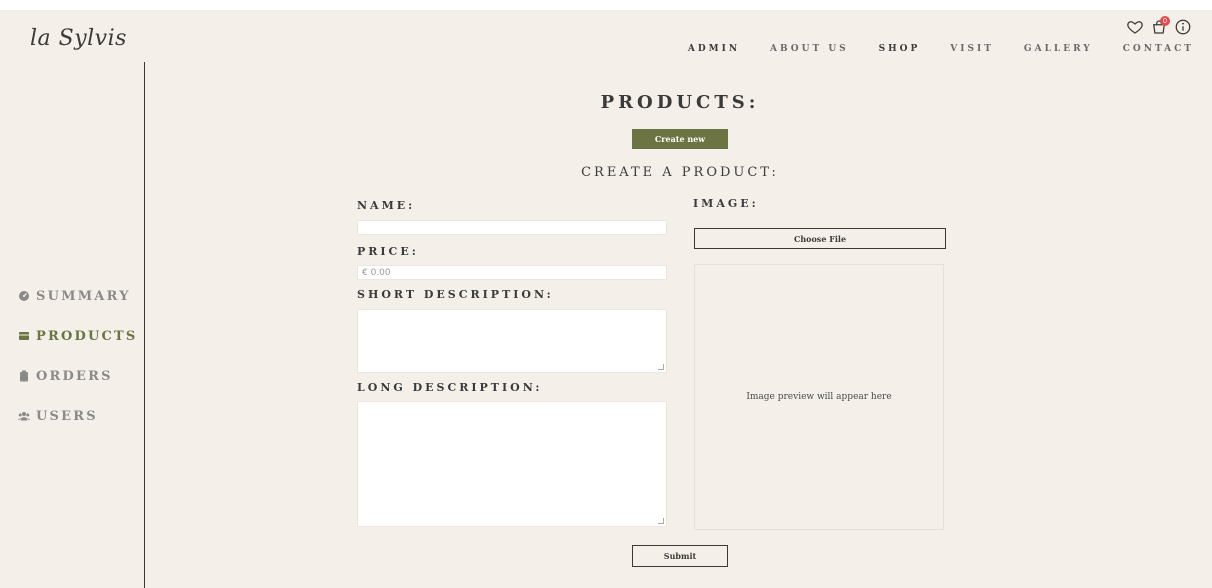 The image size is (1212, 588). What do you see at coordinates (972, 49) in the screenshot?
I see `nav-visit: VISIT` at bounding box center [972, 49].